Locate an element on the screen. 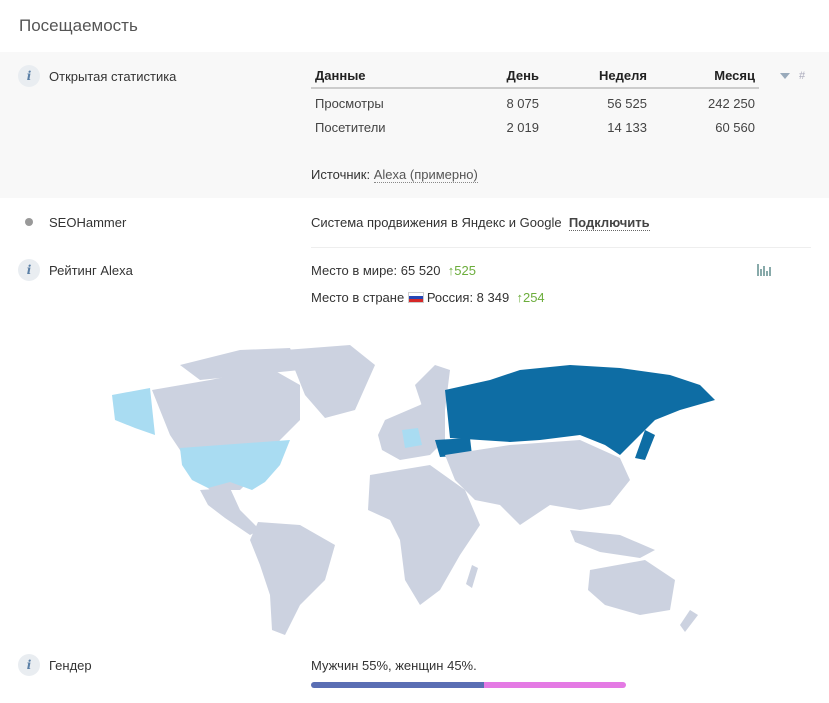  source-label: Источник: is located at coordinates (341, 174).